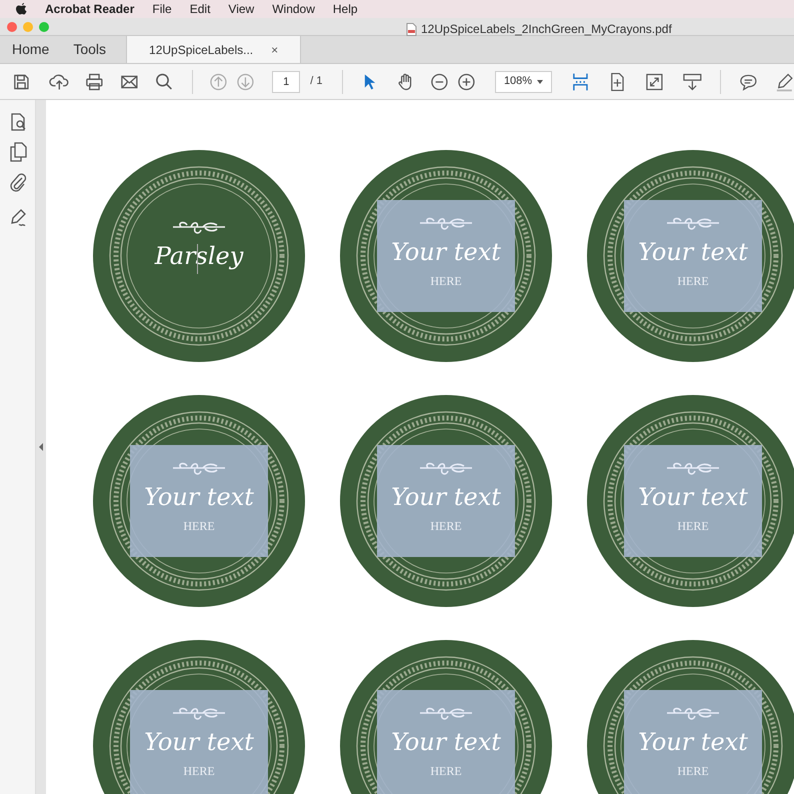  I want to click on pdf-file-icon, so click(411, 29).